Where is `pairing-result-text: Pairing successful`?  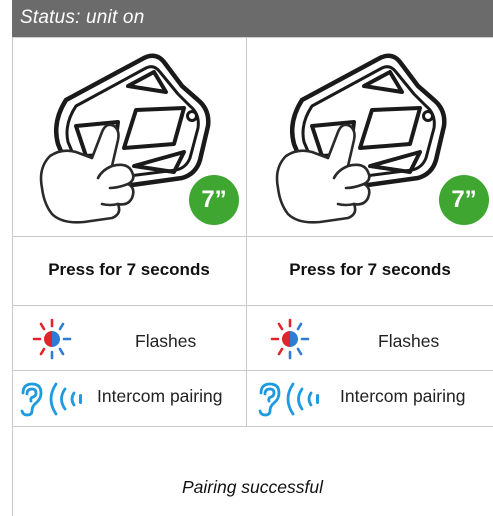
pairing-result-text: Pairing successful is located at coordinates (252, 487).